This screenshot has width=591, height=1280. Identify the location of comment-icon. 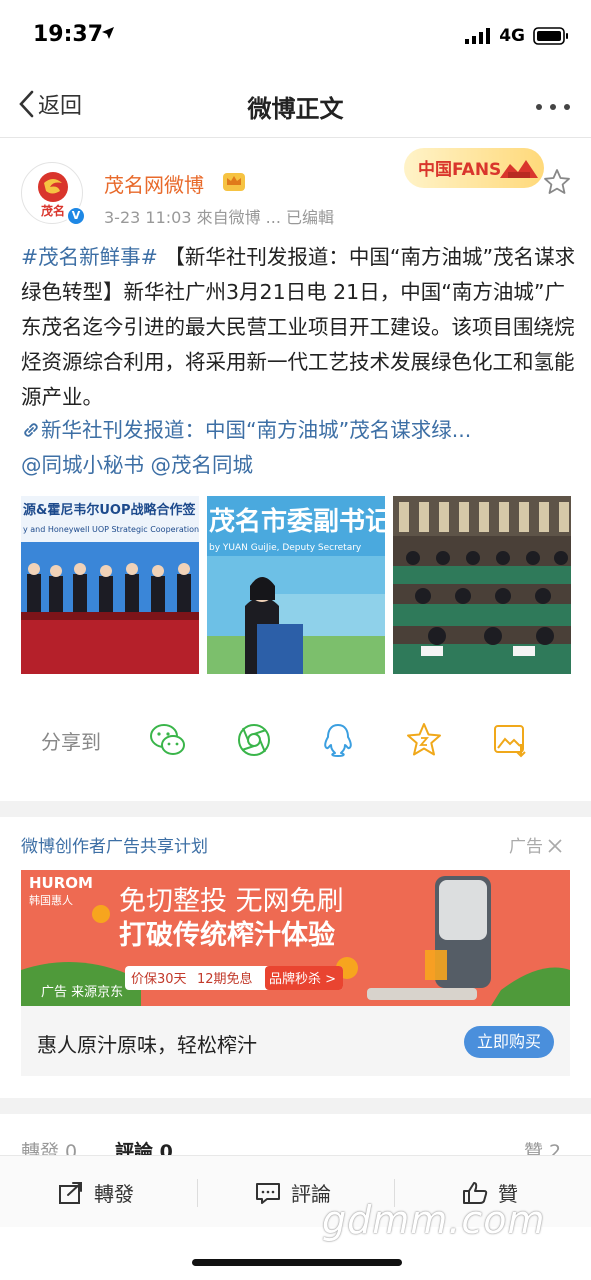
(268, 1193).